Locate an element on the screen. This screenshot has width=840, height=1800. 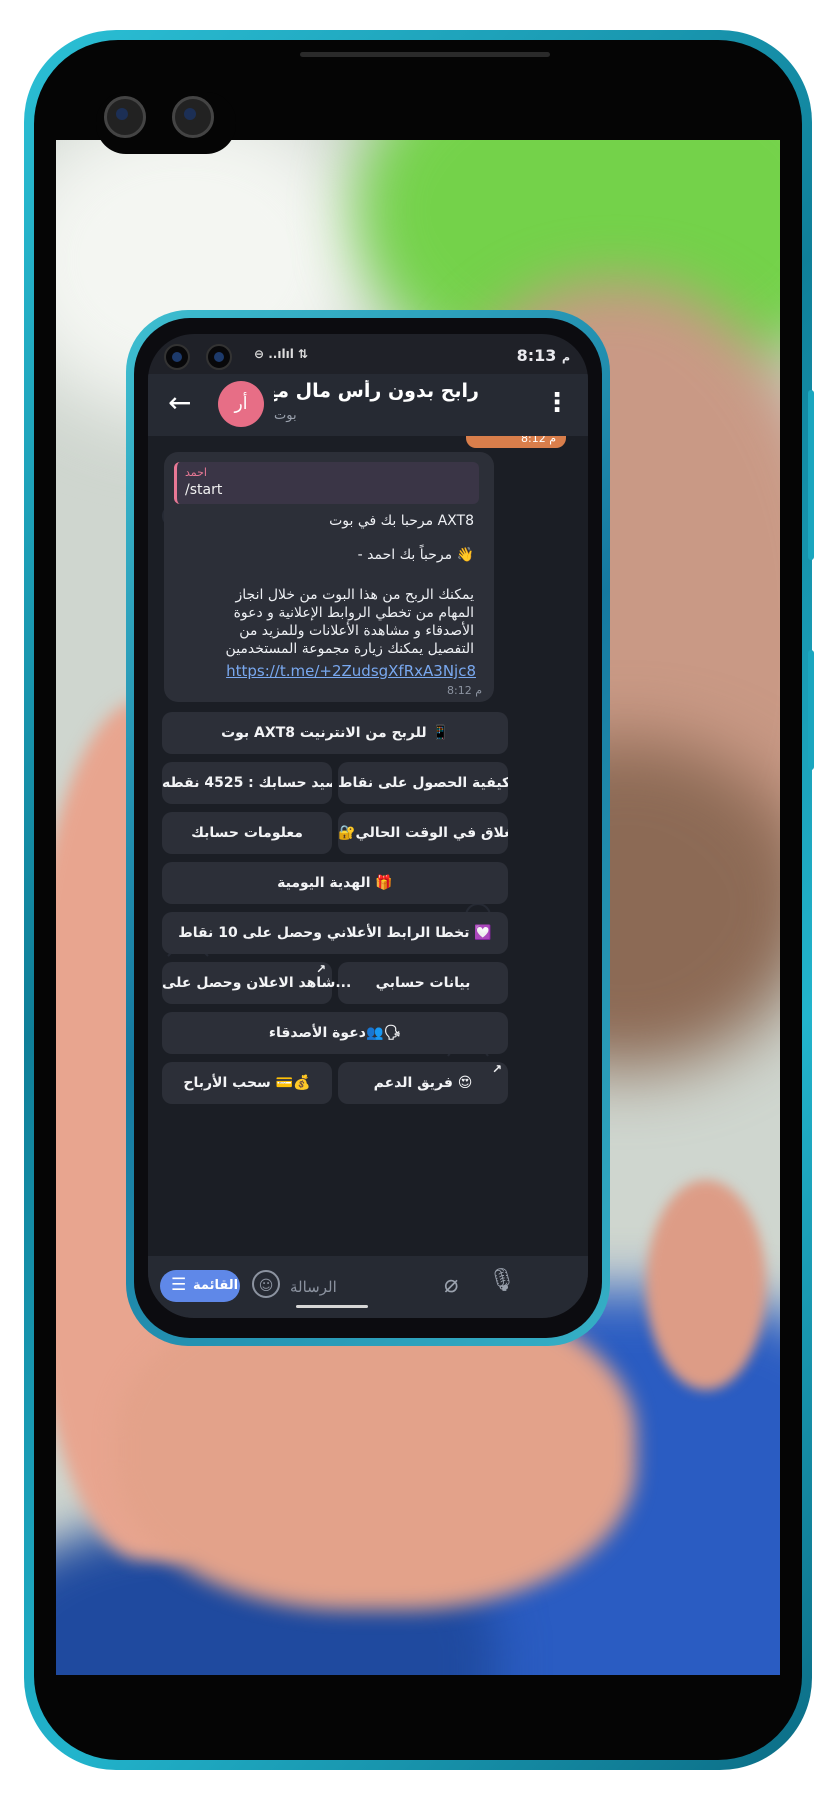
message-text-line: الأصدقاء و مشاهدة الأعلانات وللمزيد من is located at coordinates (356, 631).